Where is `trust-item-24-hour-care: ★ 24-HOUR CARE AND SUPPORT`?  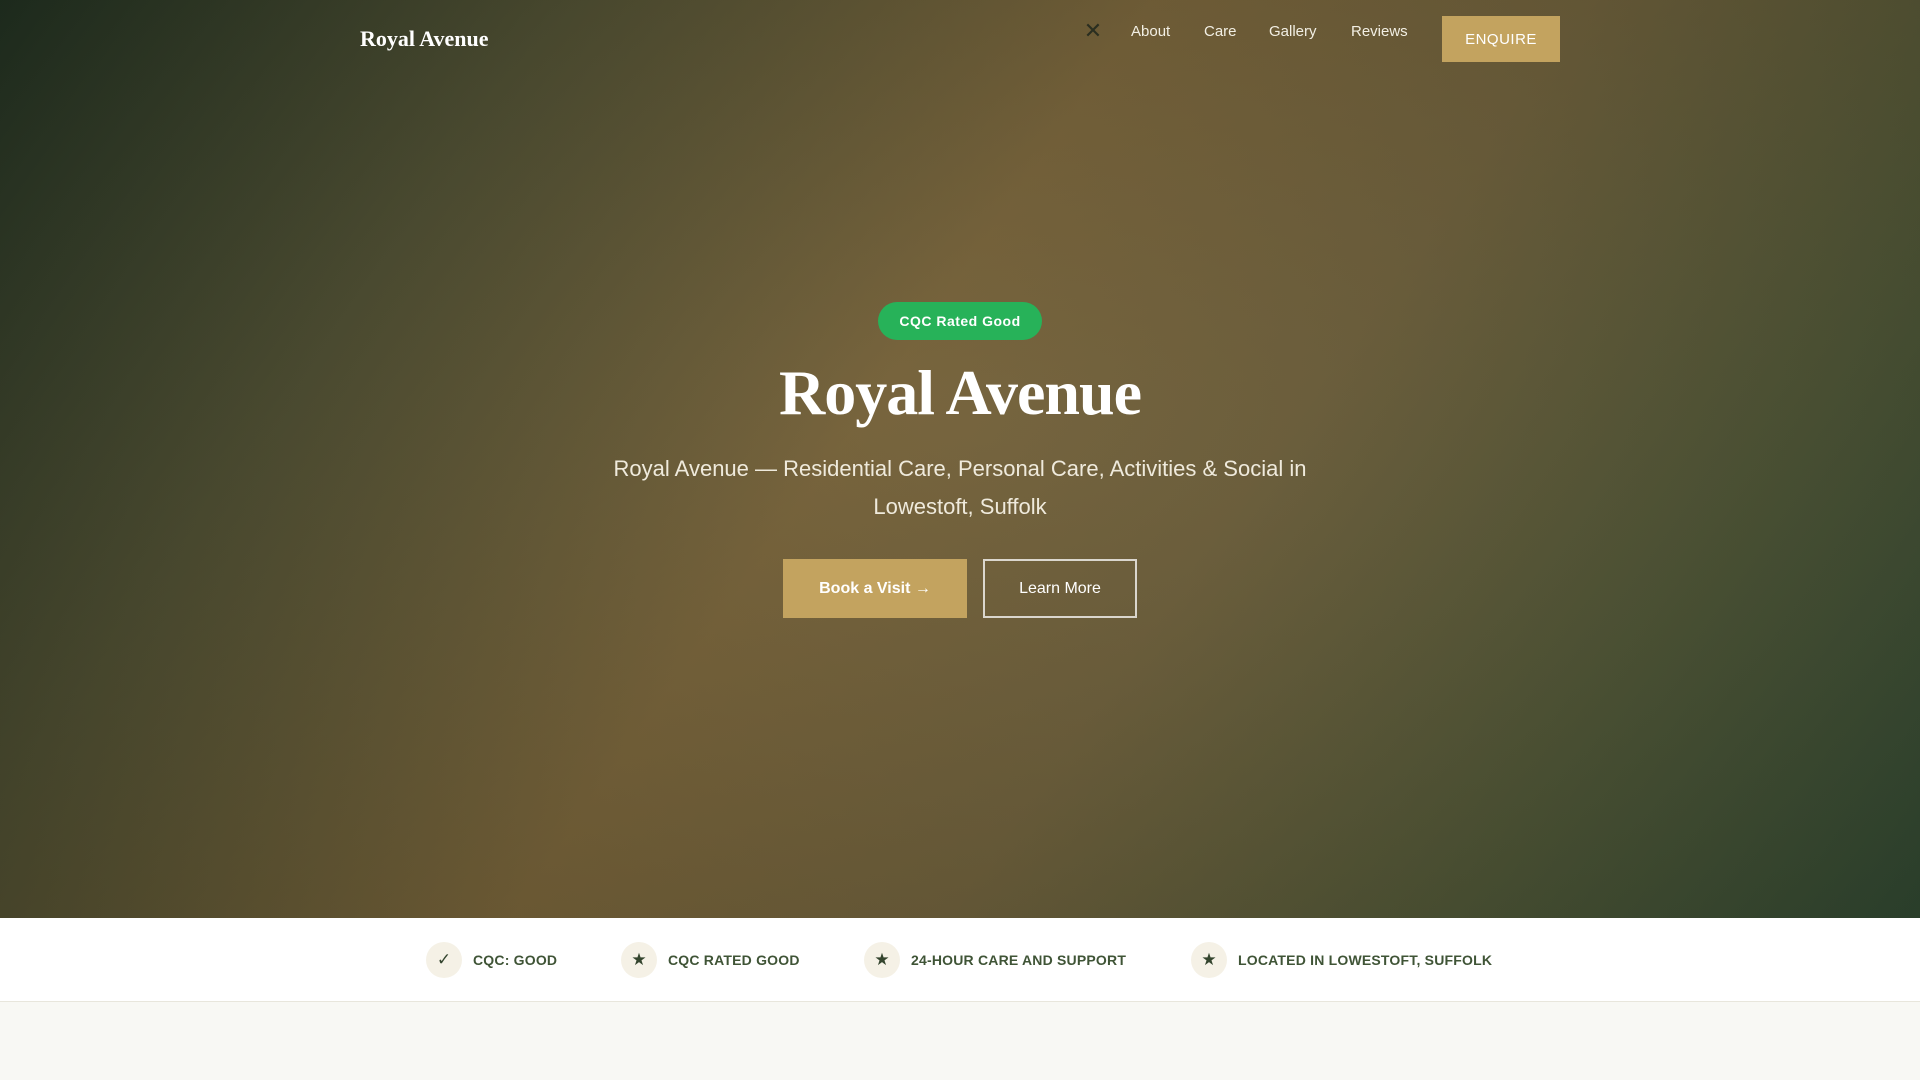 trust-item-24-hour-care: ★ 24-HOUR CARE AND SUPPORT is located at coordinates (995, 960).